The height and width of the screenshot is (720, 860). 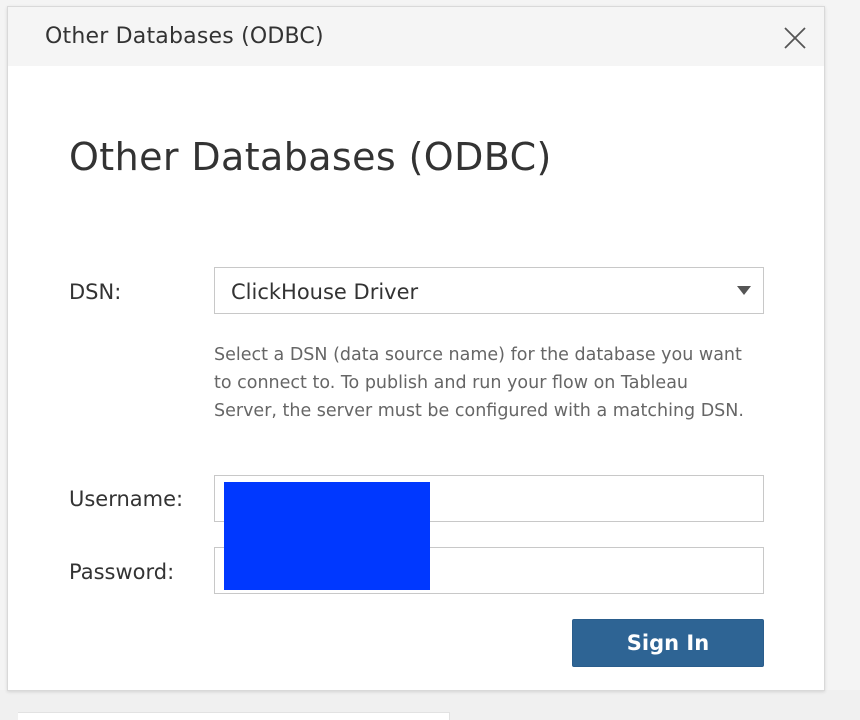 I want to click on sign-in-button: Sign In, so click(x=668, y=643).